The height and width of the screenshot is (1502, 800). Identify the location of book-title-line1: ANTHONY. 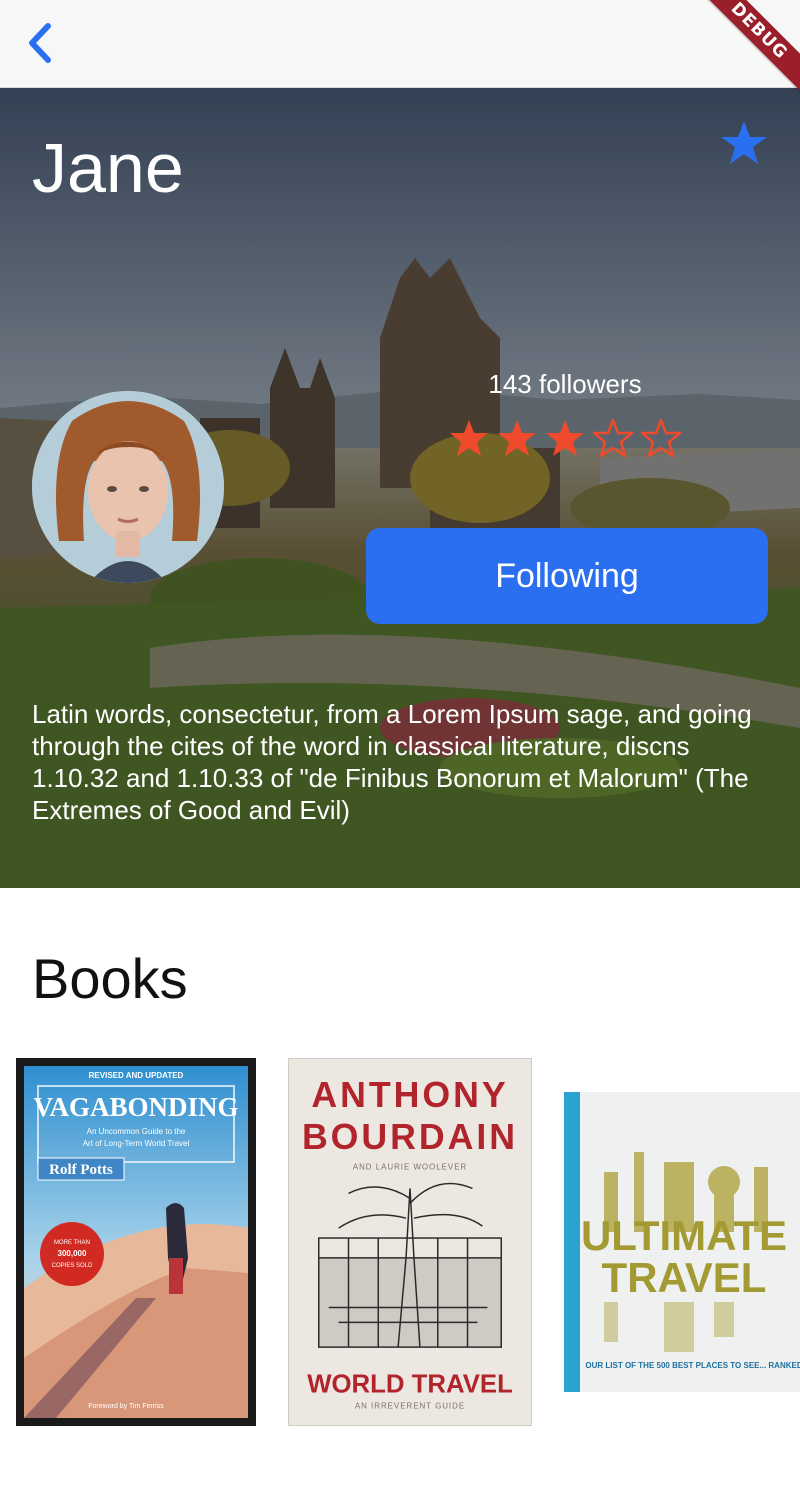
(409, 1095).